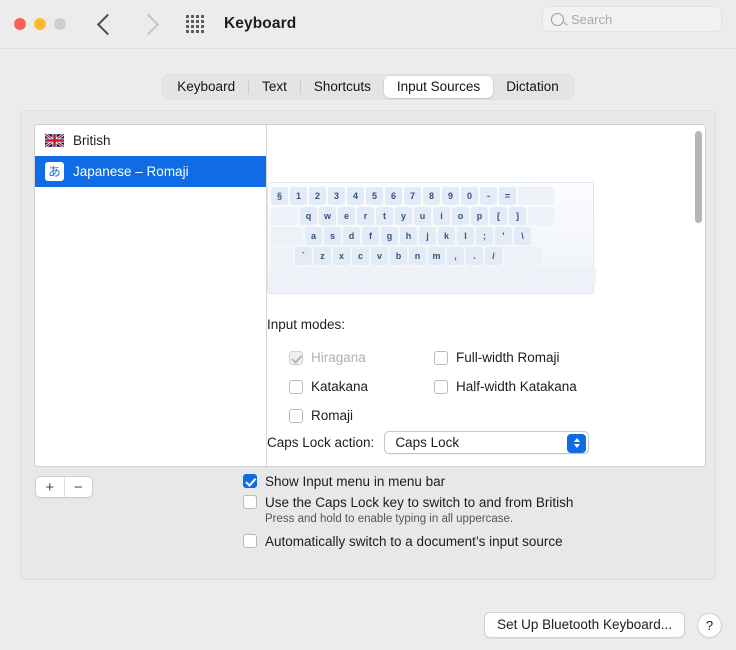 The image size is (736, 650). What do you see at coordinates (327, 216) in the screenshot?
I see `key-w: w` at bounding box center [327, 216].